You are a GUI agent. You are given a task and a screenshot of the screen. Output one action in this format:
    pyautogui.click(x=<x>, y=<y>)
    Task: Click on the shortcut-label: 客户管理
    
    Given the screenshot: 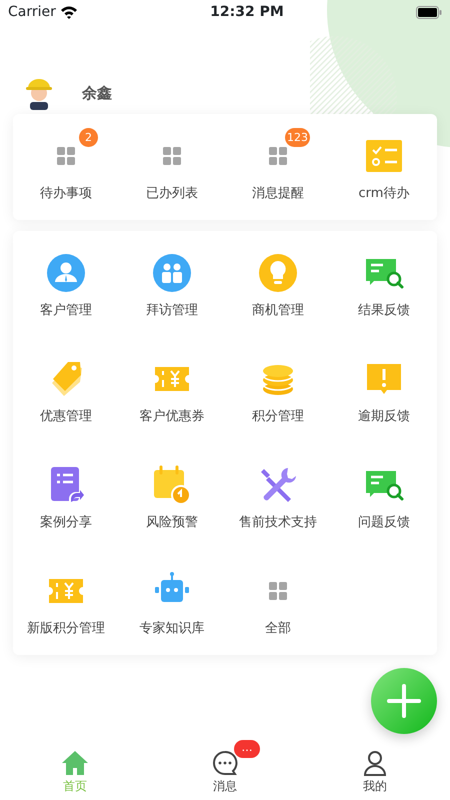 What is the action you would take?
    pyautogui.click(x=66, y=311)
    